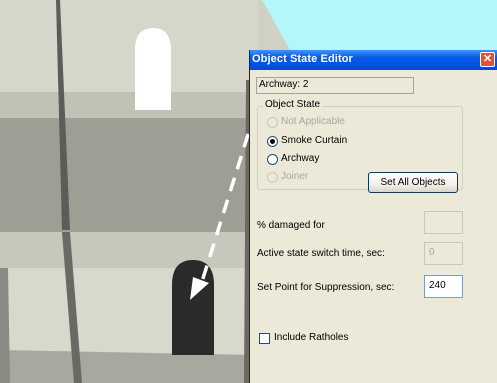 Image resolution: width=497 pixels, height=383 pixels. What do you see at coordinates (272, 177) in the screenshot?
I see `radio-joiner` at bounding box center [272, 177].